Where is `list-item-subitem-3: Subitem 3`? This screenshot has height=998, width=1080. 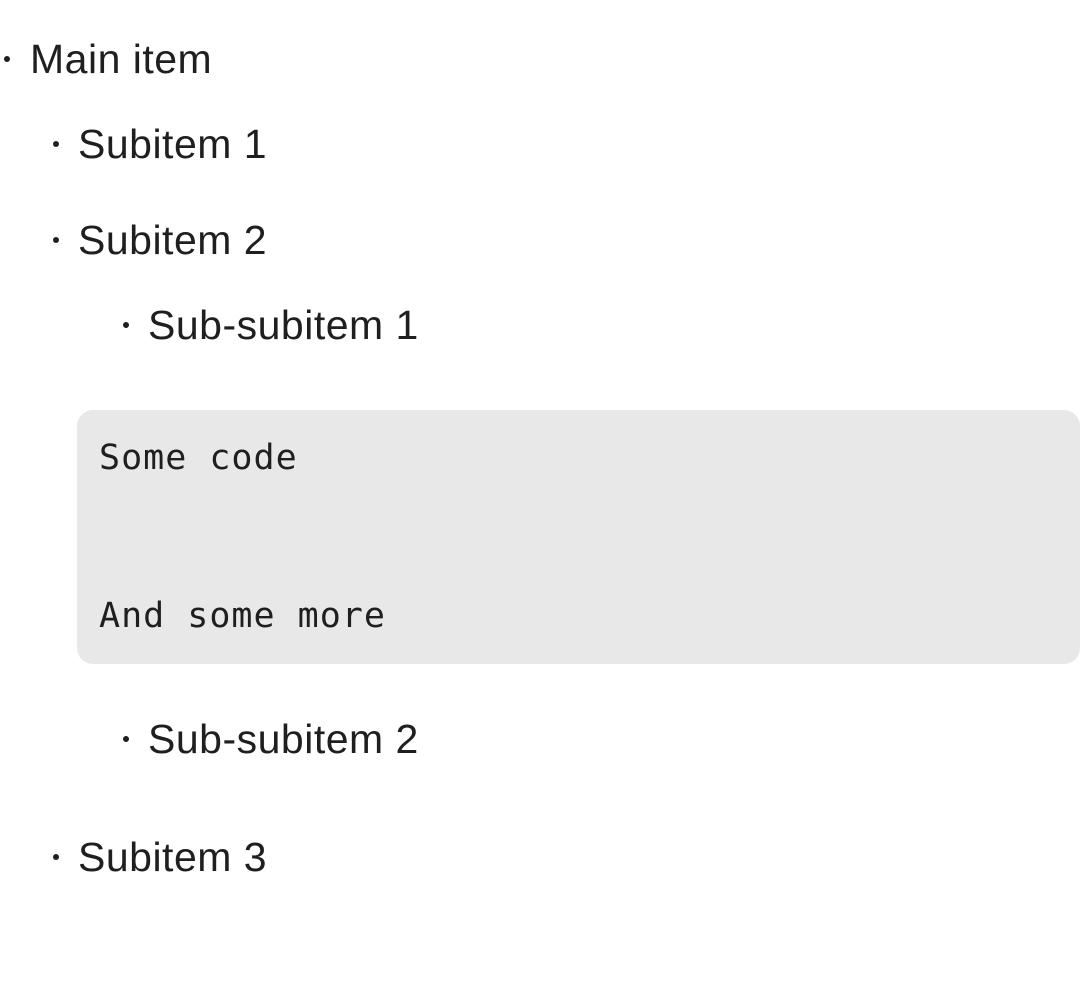 list-item-subitem-3: Subitem 3 is located at coordinates (159, 857).